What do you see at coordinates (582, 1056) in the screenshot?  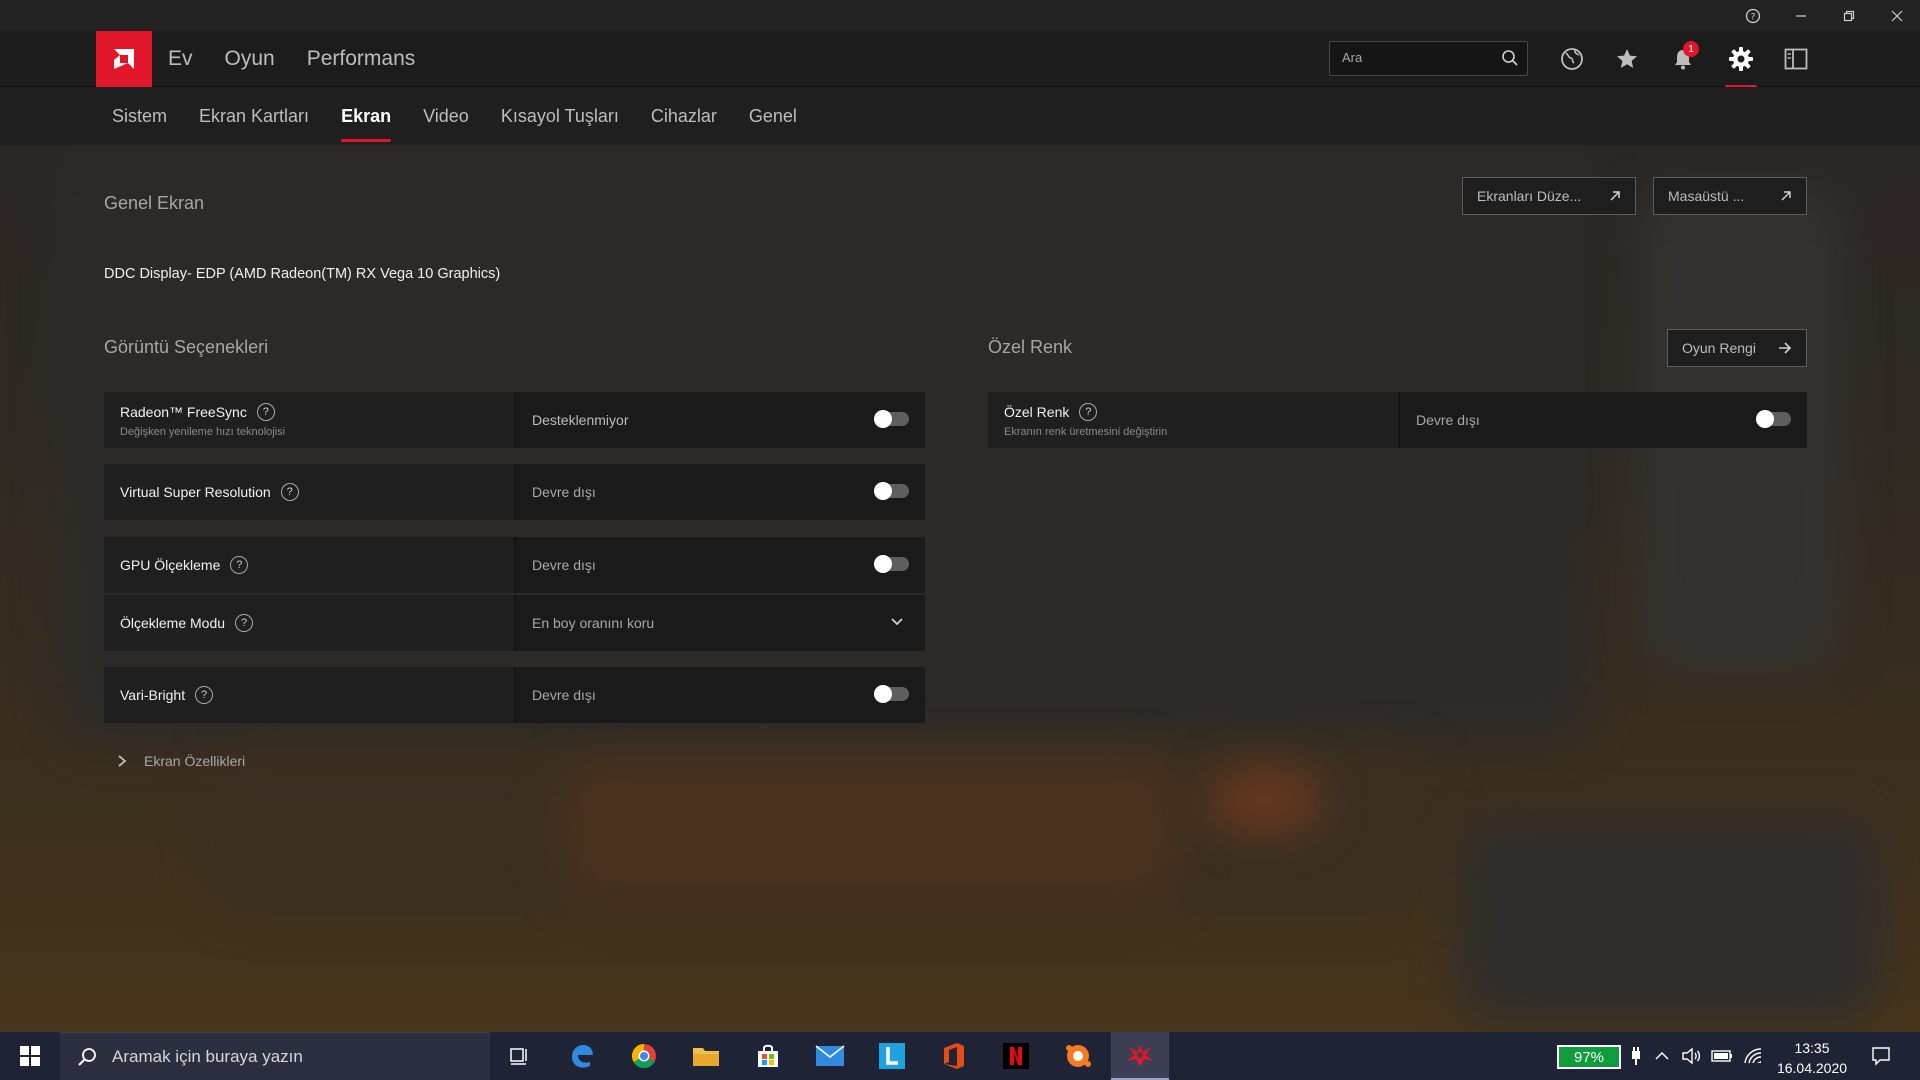 I see `edge-browser-icon` at bounding box center [582, 1056].